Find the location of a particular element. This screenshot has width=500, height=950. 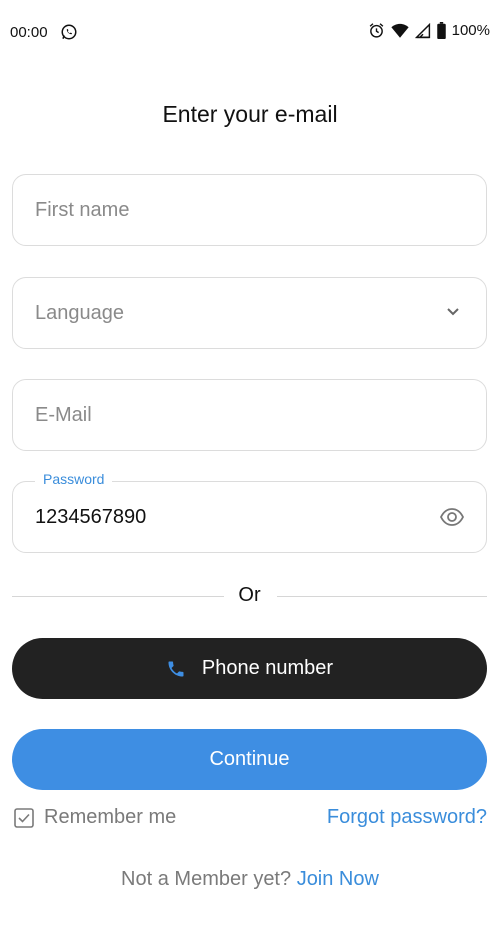

join-now-link: Join Now is located at coordinates (338, 879).